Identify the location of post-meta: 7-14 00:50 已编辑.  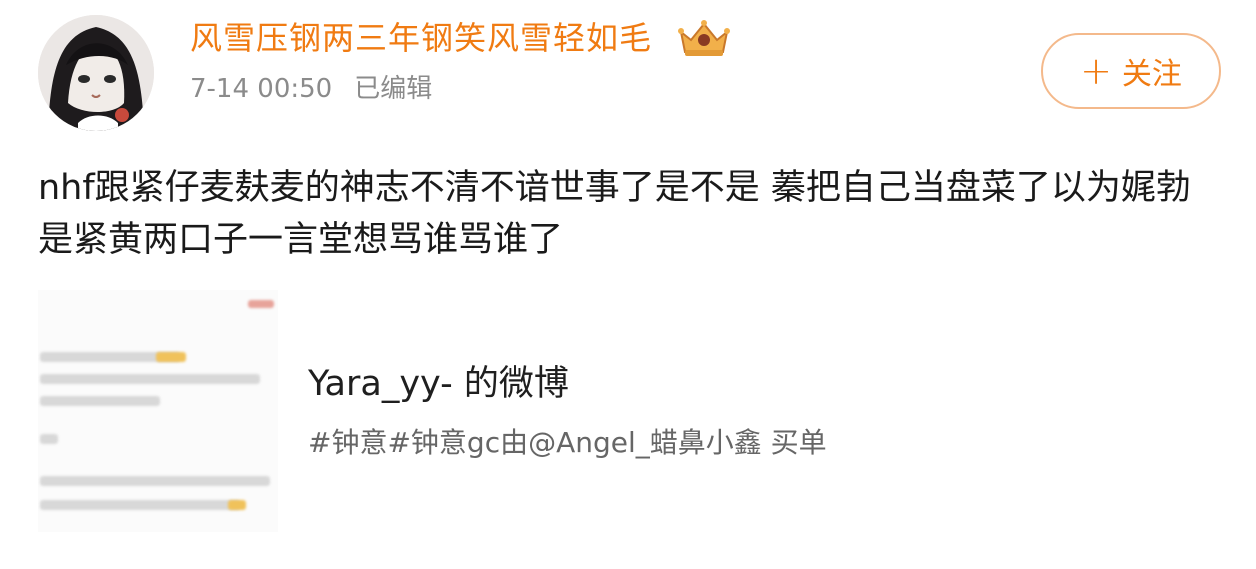
(311, 89).